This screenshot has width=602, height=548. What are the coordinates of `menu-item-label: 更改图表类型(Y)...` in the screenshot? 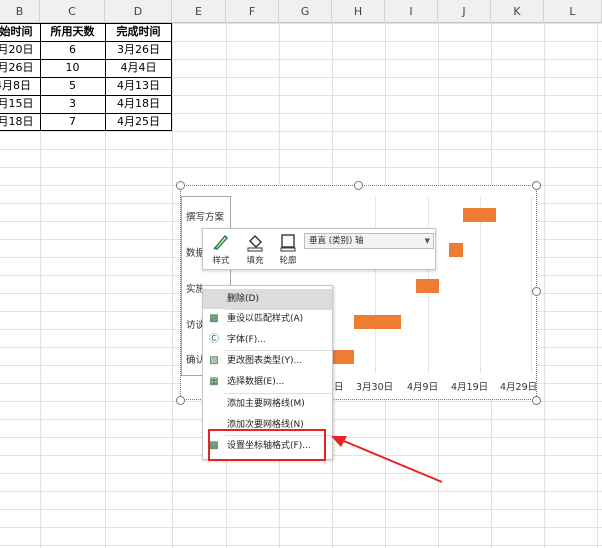 It's located at (265, 361).